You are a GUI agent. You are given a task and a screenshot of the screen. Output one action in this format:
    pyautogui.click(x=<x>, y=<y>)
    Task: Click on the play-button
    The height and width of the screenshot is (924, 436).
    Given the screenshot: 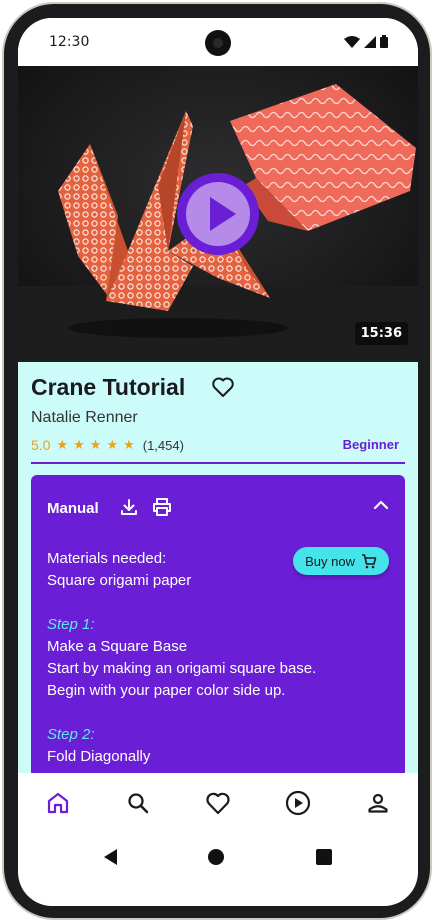 What is the action you would take?
    pyautogui.click(x=218, y=214)
    